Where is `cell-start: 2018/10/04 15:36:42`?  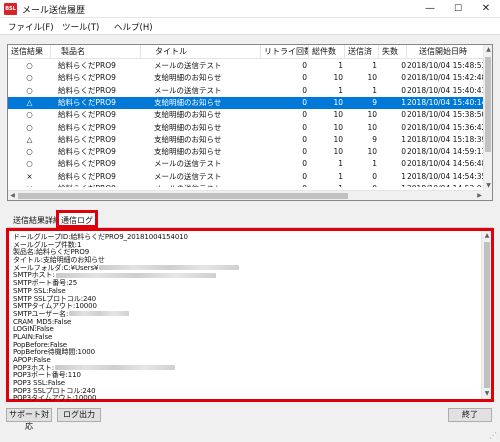
cell-start: 2018/10/04 15:36:42 is located at coordinates (445, 127).